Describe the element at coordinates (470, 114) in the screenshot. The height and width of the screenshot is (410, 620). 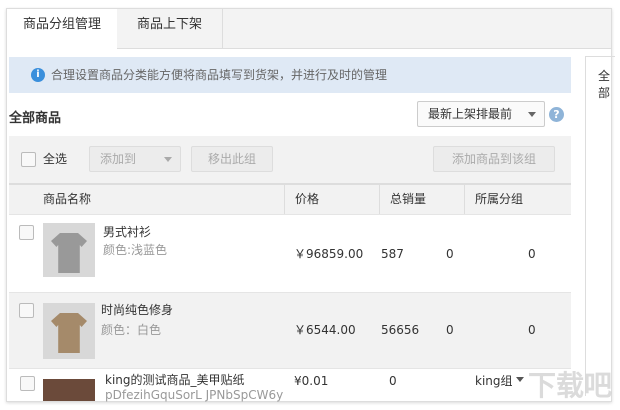
I see `sort-value: 最新上架排最前` at that location.